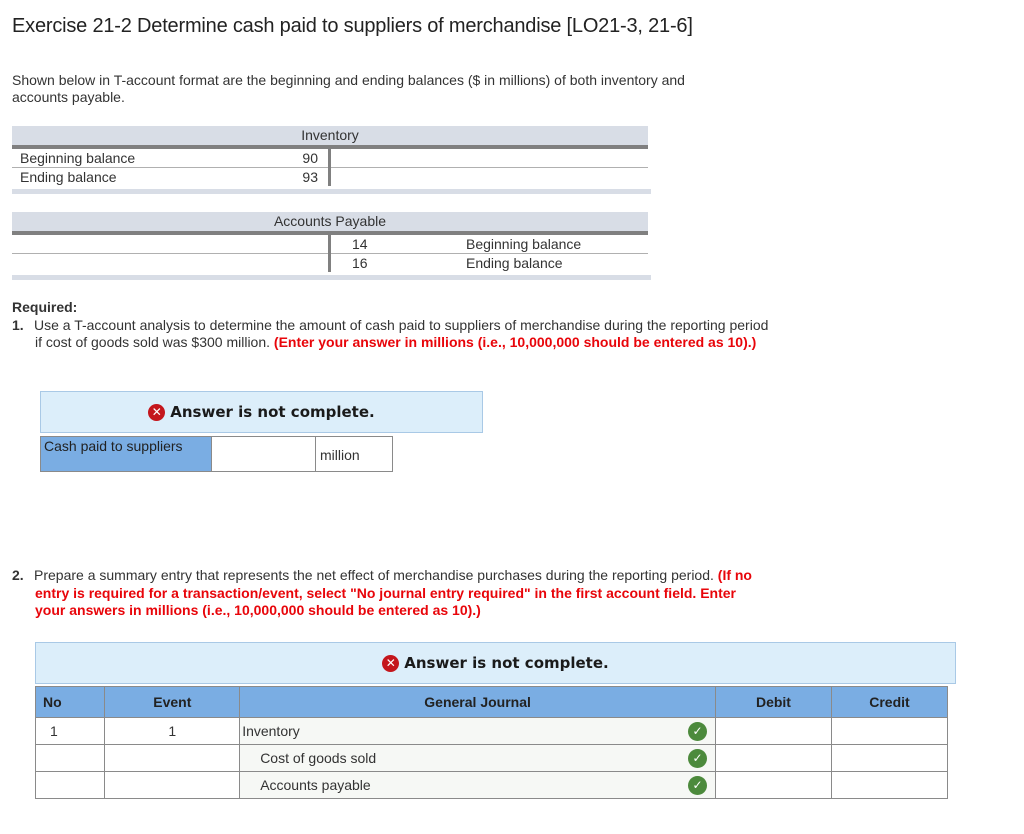  I want to click on journal-header-row: No Event General Journal Debit Credit, so click(491, 702).